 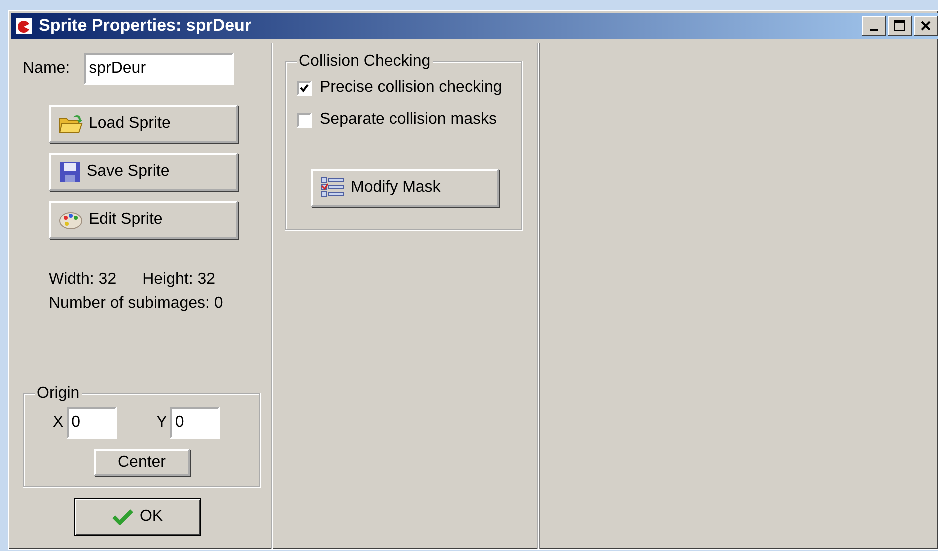 I want to click on ok-button: OK, so click(x=137, y=517).